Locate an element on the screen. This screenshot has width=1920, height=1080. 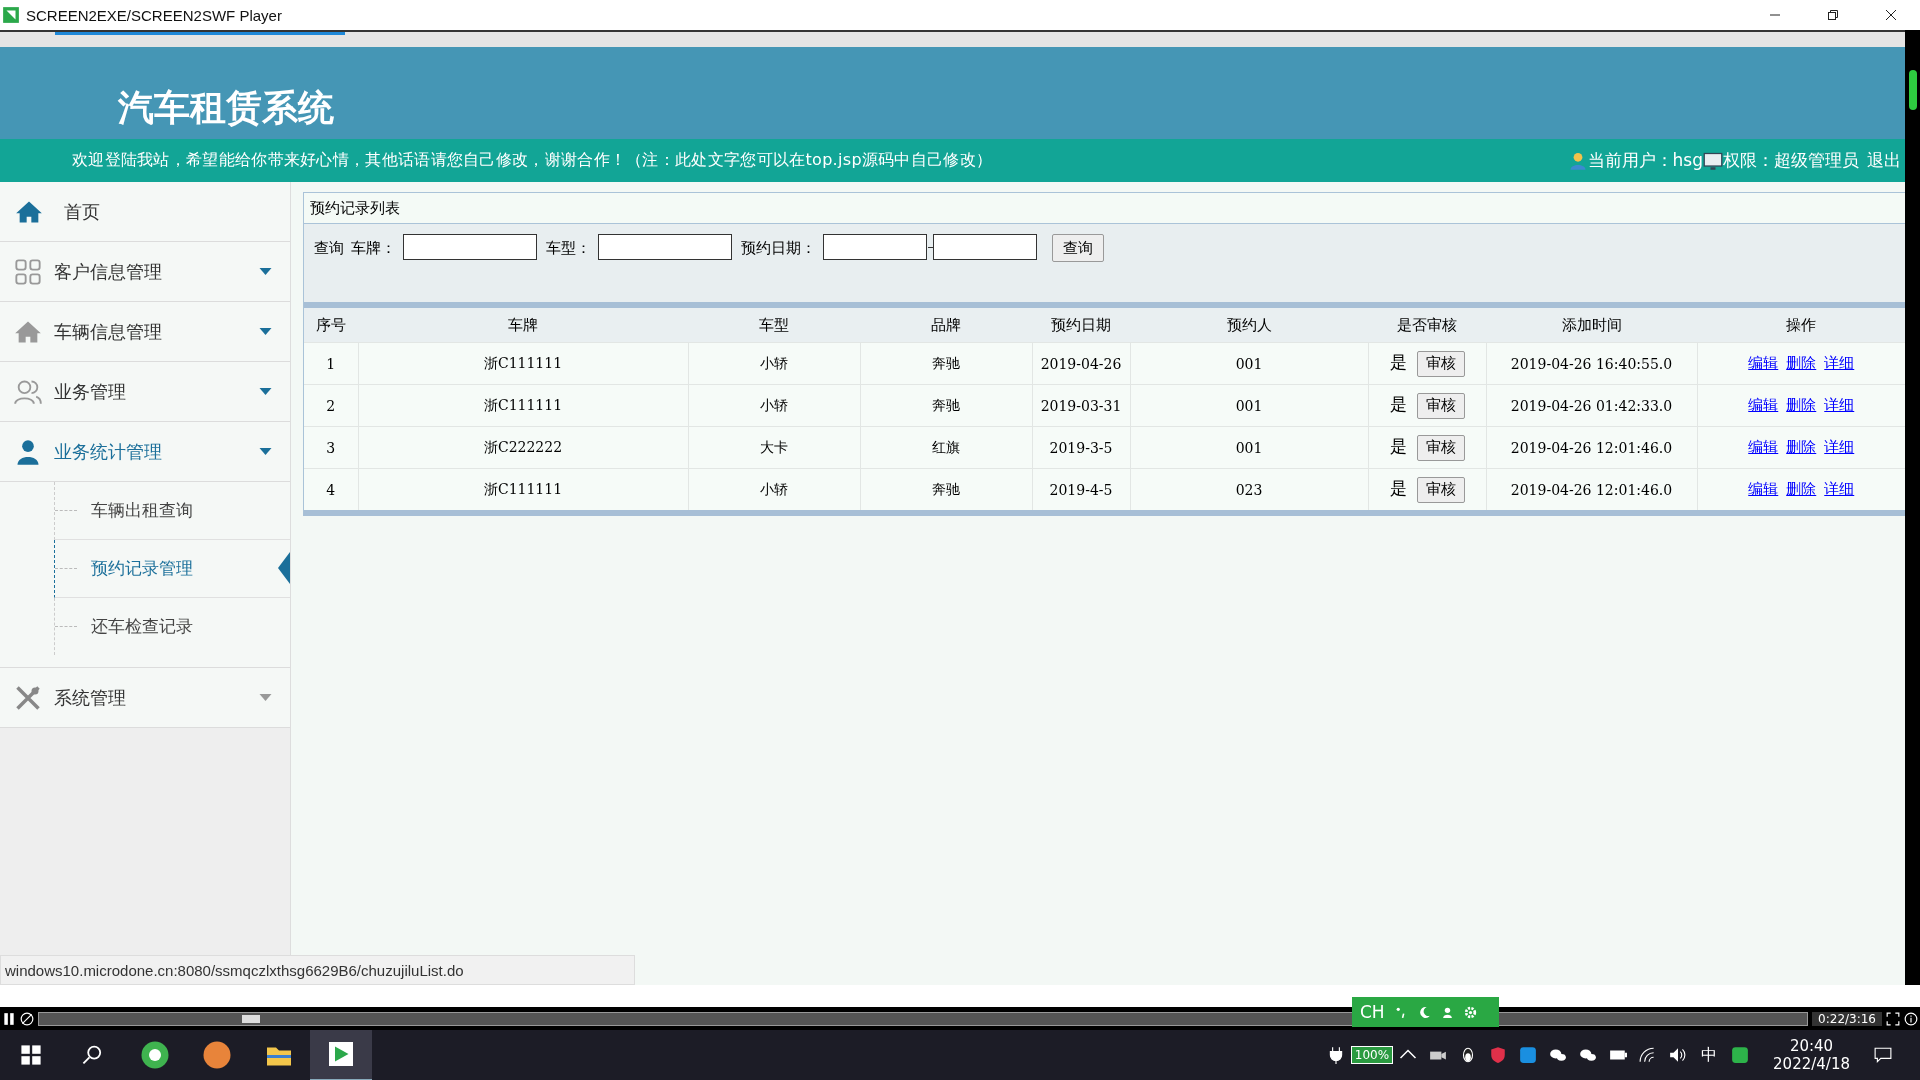
input-method: 中 is located at coordinates (1709, 1055).